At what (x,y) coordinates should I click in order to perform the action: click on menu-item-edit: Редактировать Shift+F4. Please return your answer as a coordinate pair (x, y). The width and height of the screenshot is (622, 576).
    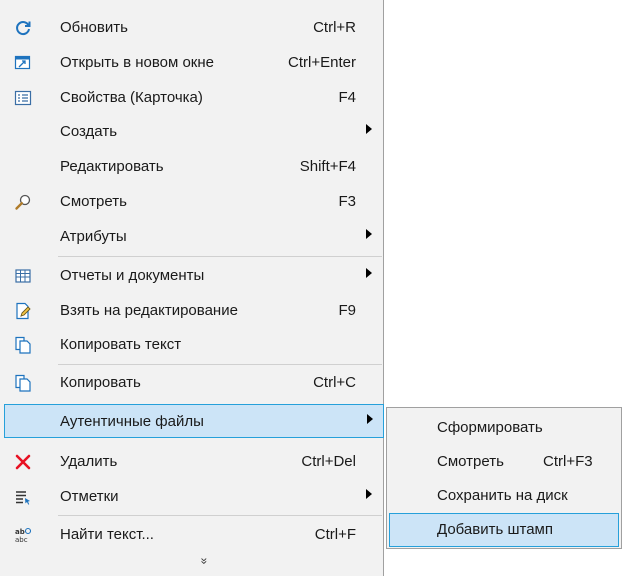
    Looking at the image, I should click on (192, 167).